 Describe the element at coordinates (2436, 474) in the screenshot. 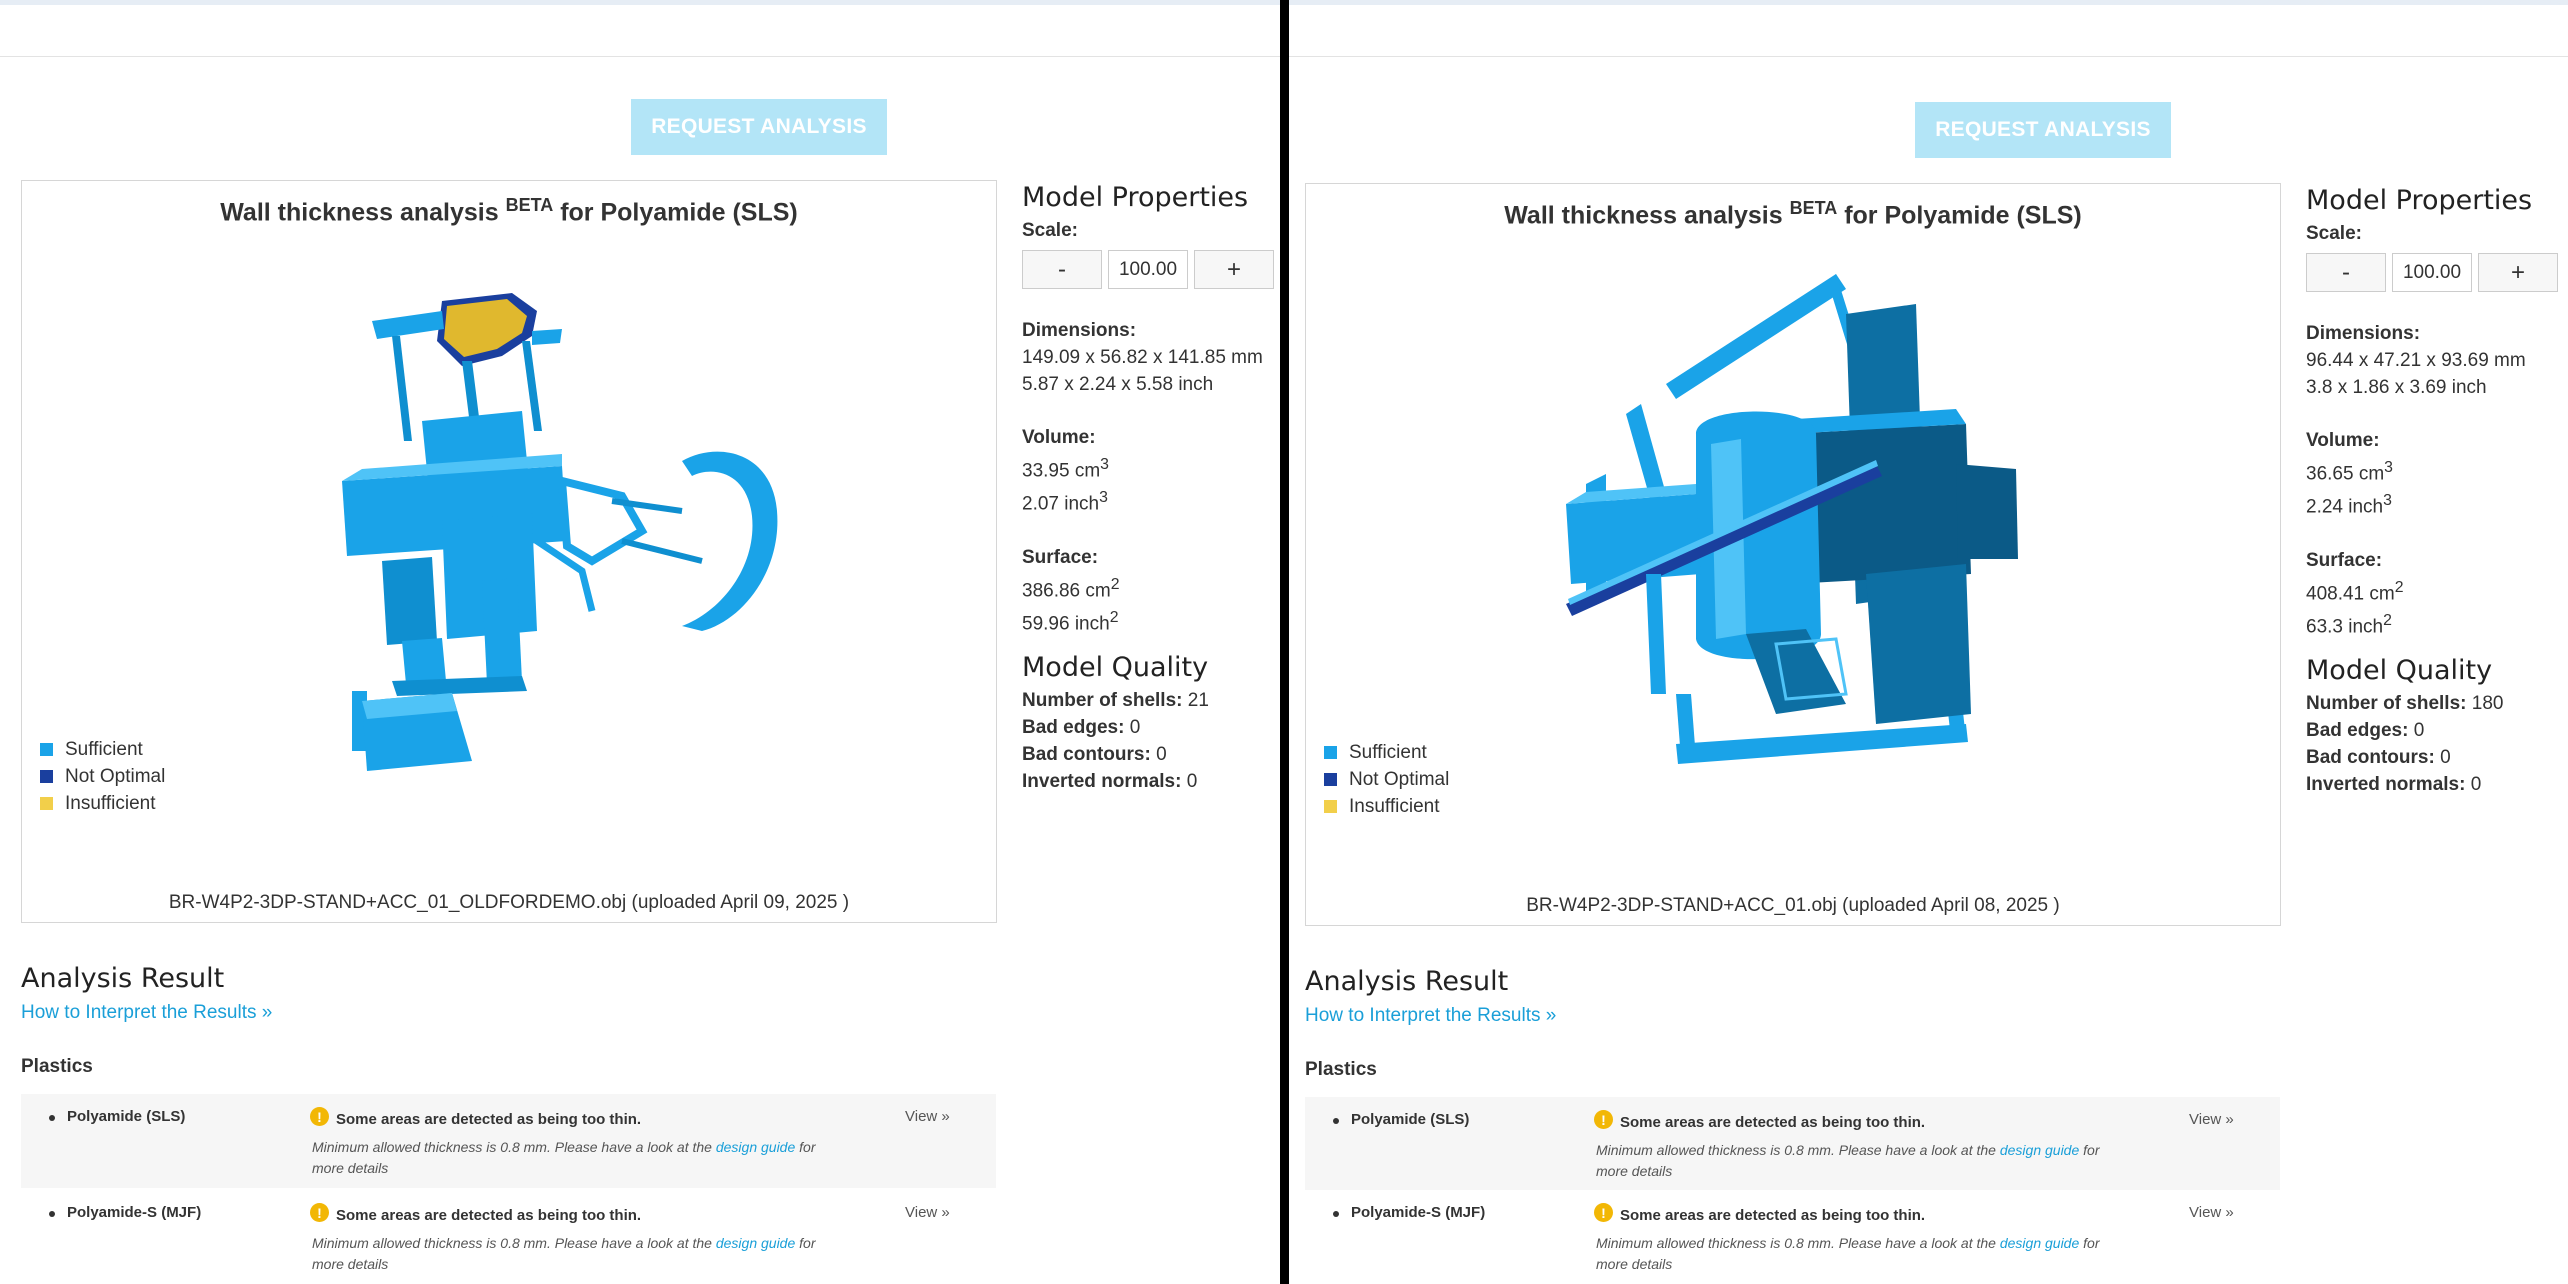

I see `volume-block: Volume: 36.65 cm3 2.24 inch3` at that location.